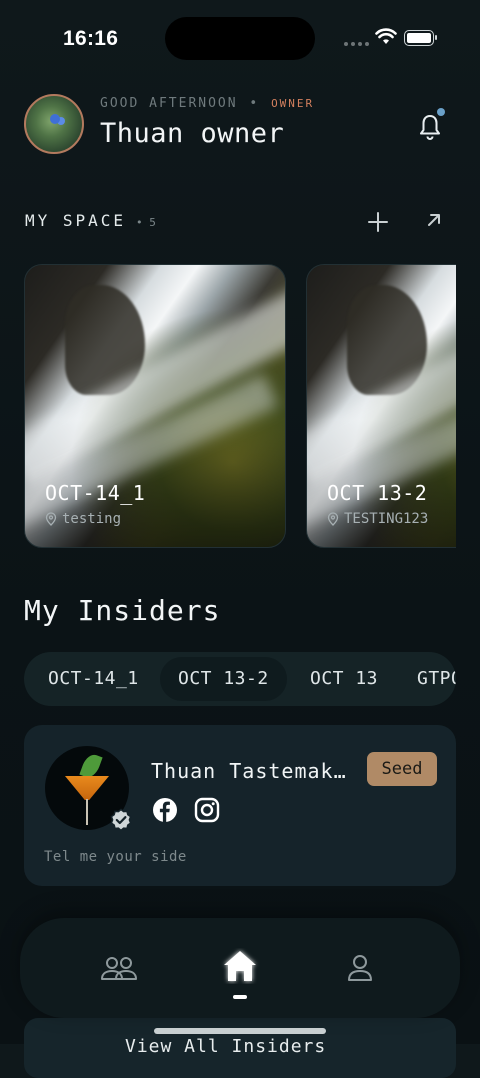 Image resolution: width=480 pixels, height=1078 pixels. Describe the element at coordinates (240, 997) in the screenshot. I see `active-nav-indicator` at that location.